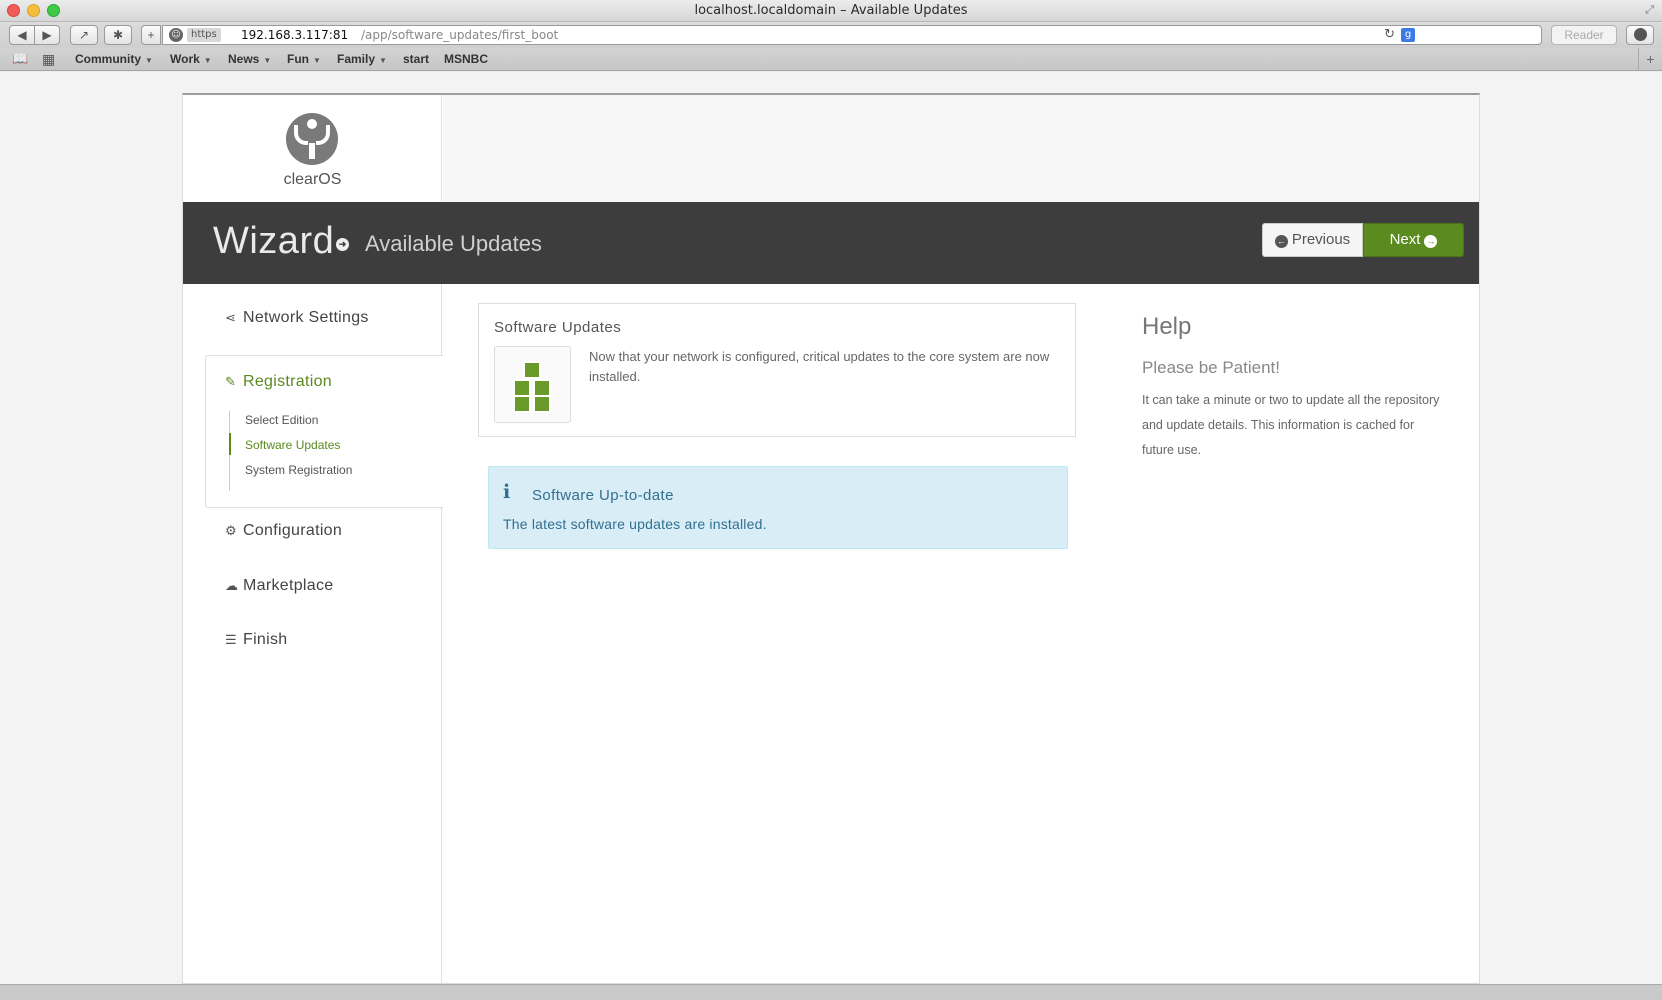 This screenshot has height=1000, width=1662. What do you see at coordinates (231, 530) in the screenshot?
I see `gears-icon: ⚙` at bounding box center [231, 530].